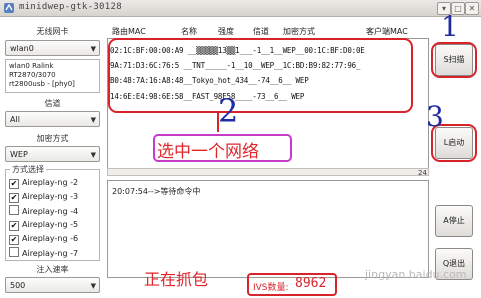  I want to click on method-checkbox-3: ✔ Aireplay-ng -3, so click(43, 197).